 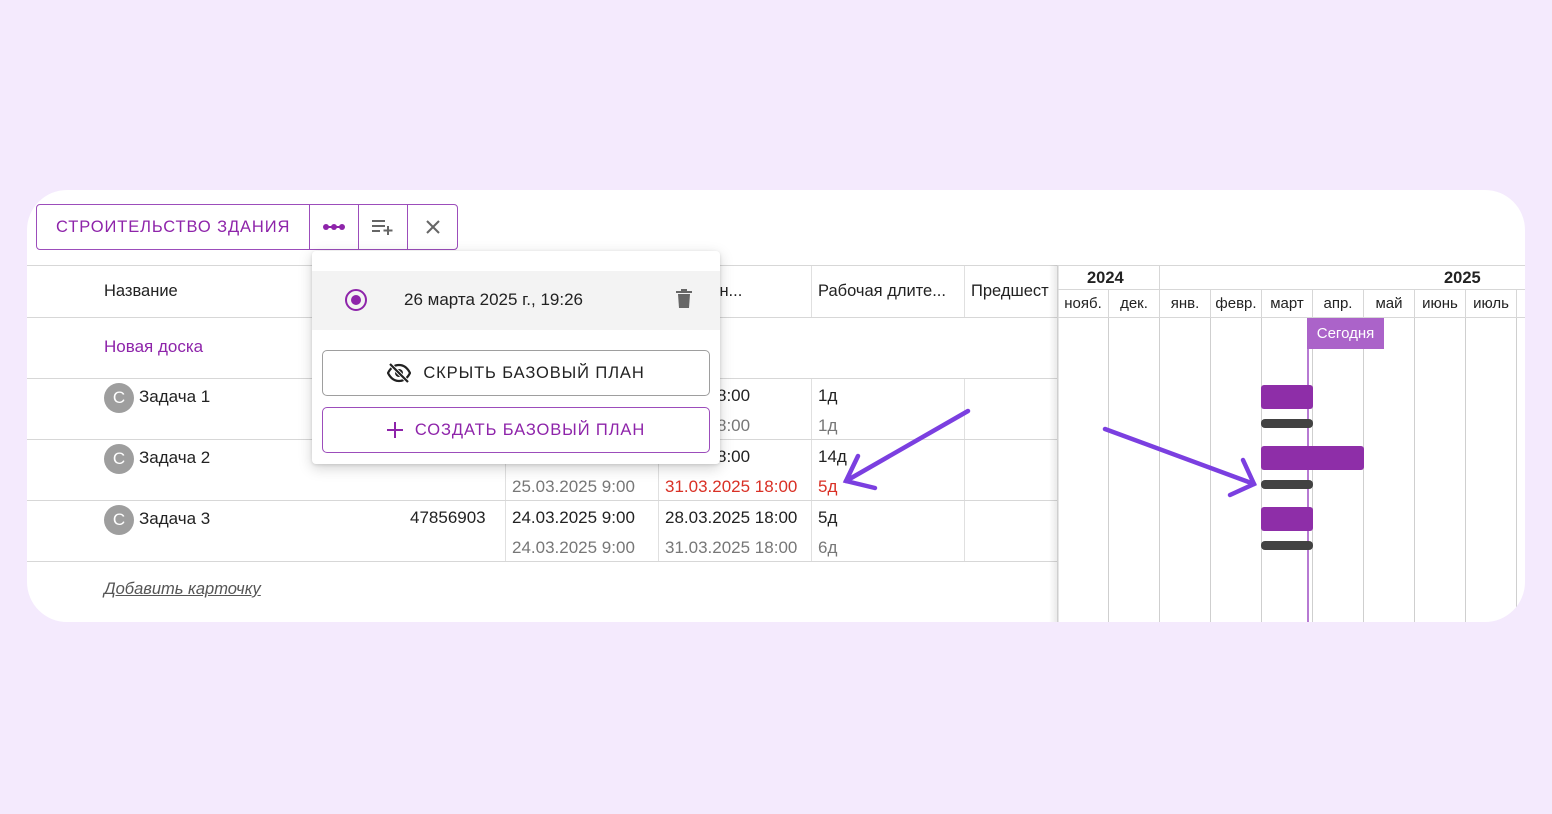 What do you see at coordinates (534, 372) in the screenshot?
I see `hide-baseline-label: СКРЫТЬ БАЗОВЫЙ ПЛАН` at bounding box center [534, 372].